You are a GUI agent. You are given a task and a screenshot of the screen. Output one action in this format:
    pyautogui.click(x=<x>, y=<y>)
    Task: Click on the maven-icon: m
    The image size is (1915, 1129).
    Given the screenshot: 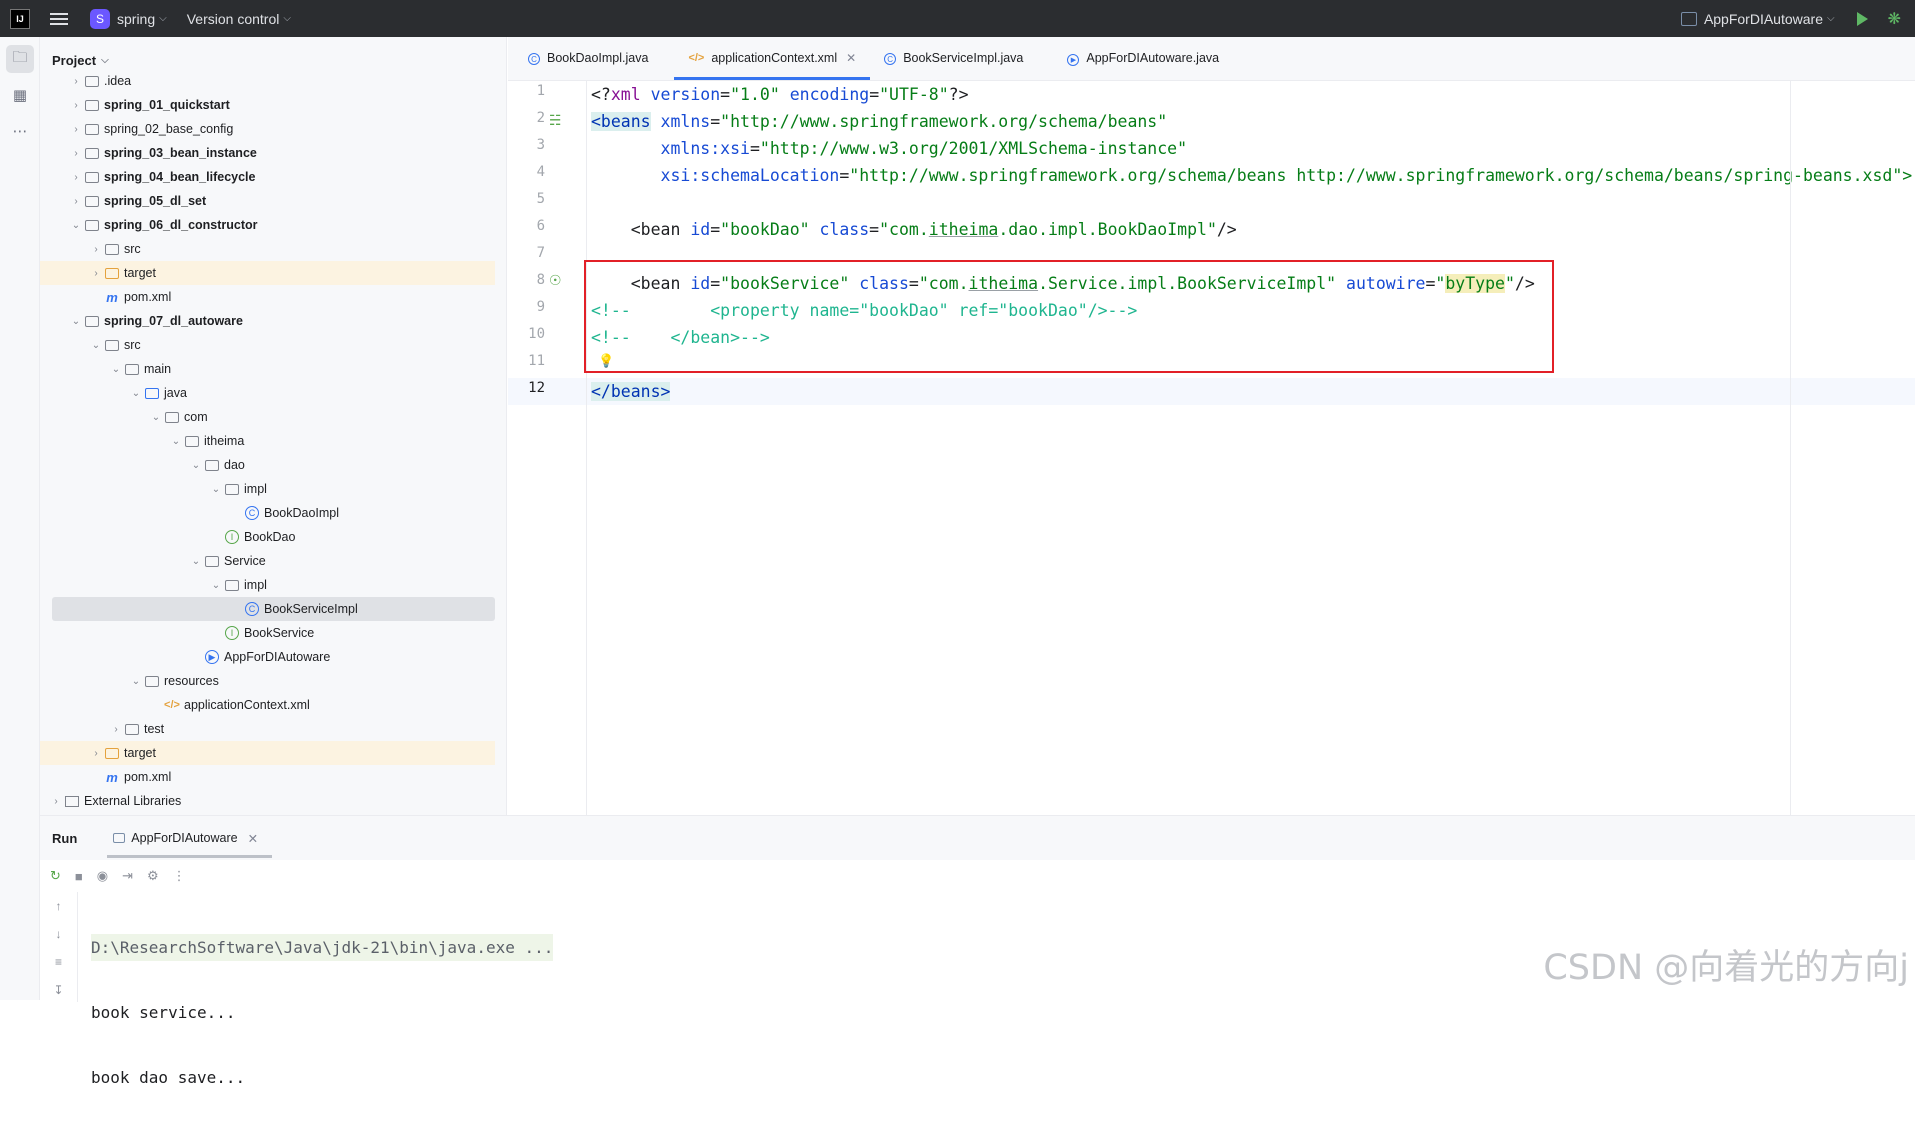 What is the action you would take?
    pyautogui.click(x=112, y=777)
    